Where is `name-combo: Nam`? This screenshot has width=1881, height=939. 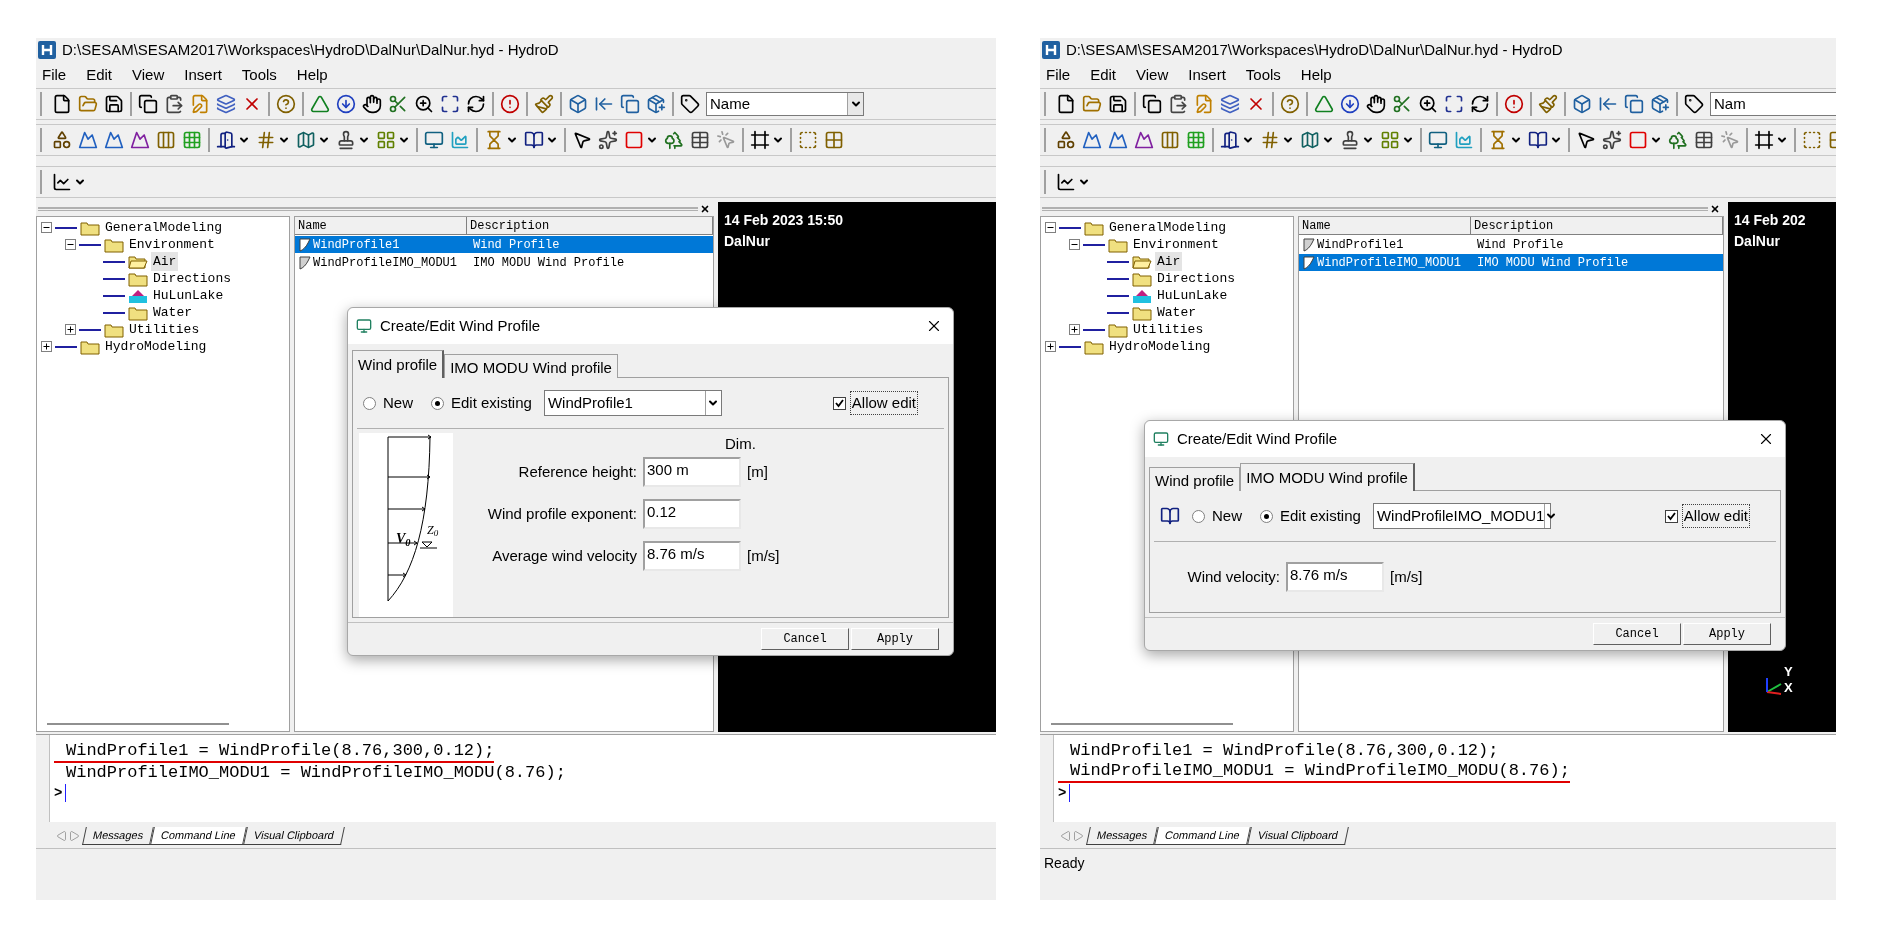 name-combo: Nam is located at coordinates (1773, 104).